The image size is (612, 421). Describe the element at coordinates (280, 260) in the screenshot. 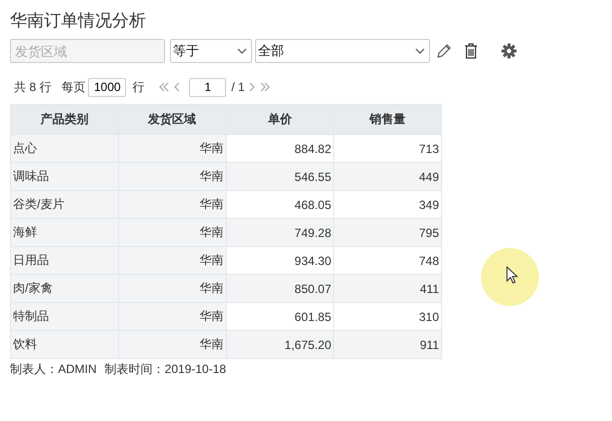

I see `table-cell: 934.30` at that location.